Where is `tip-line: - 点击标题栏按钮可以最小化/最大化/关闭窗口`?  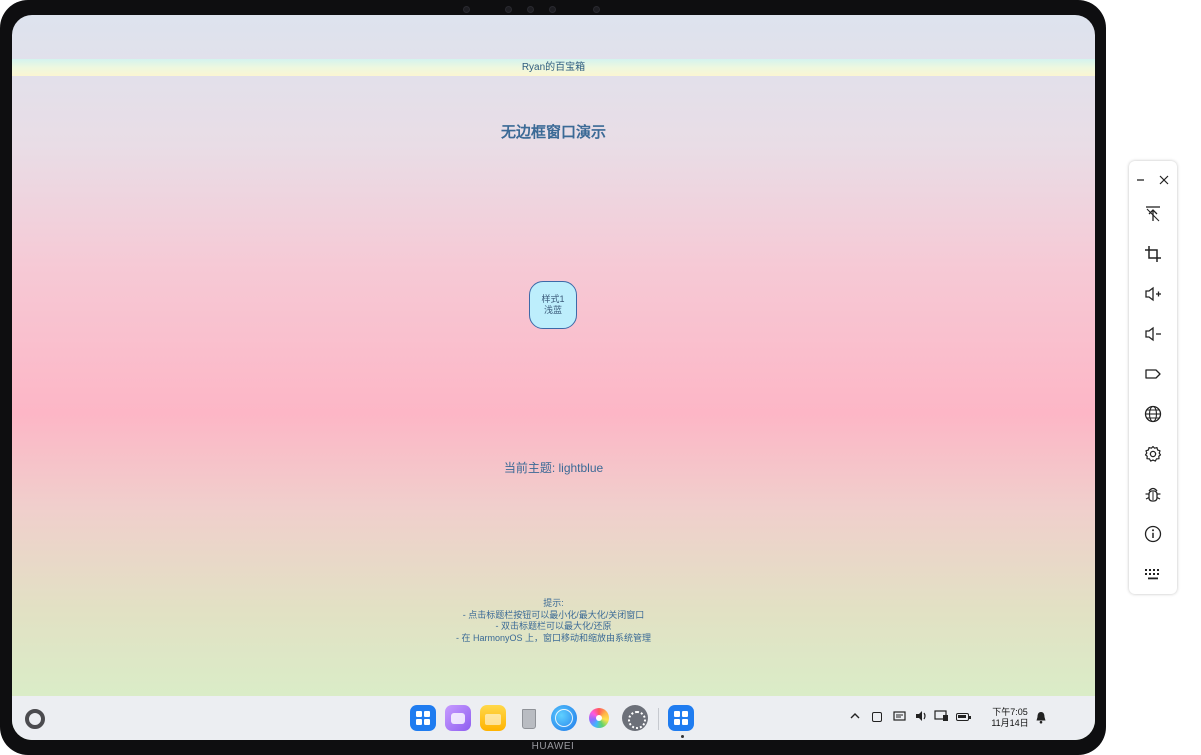 tip-line: - 点击标题栏按钮可以最小化/最大化/关闭窗口 is located at coordinates (553, 614).